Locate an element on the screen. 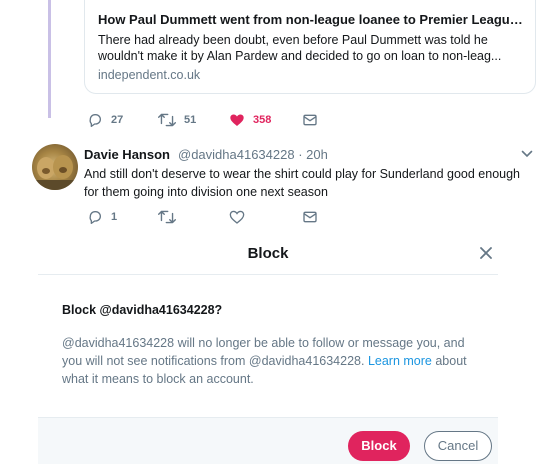  block-button: Block is located at coordinates (379, 446).